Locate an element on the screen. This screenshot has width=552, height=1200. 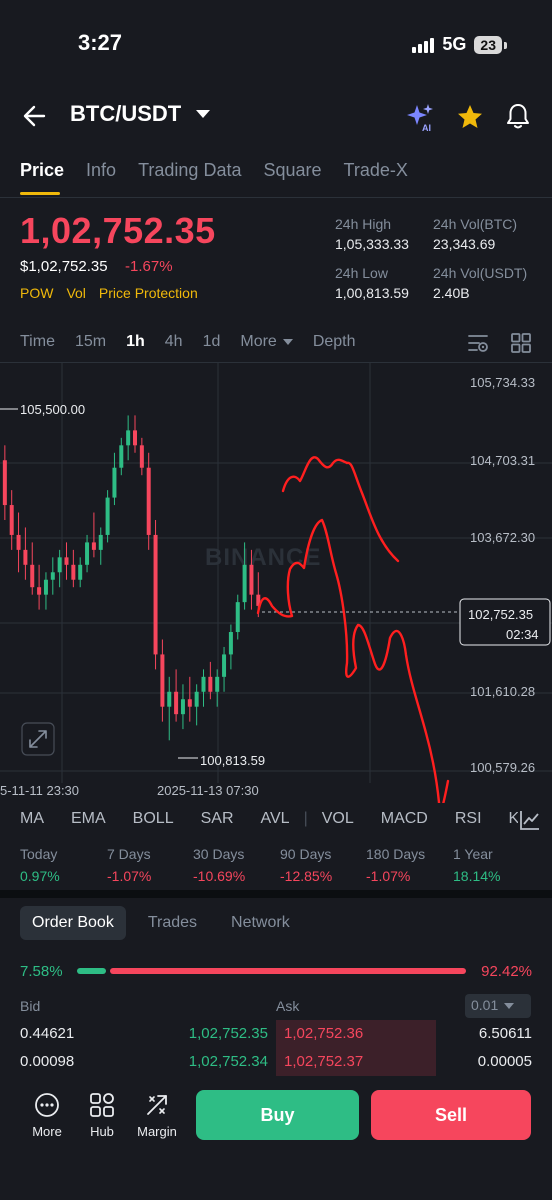
interval-1d: 1d is located at coordinates (212, 342).